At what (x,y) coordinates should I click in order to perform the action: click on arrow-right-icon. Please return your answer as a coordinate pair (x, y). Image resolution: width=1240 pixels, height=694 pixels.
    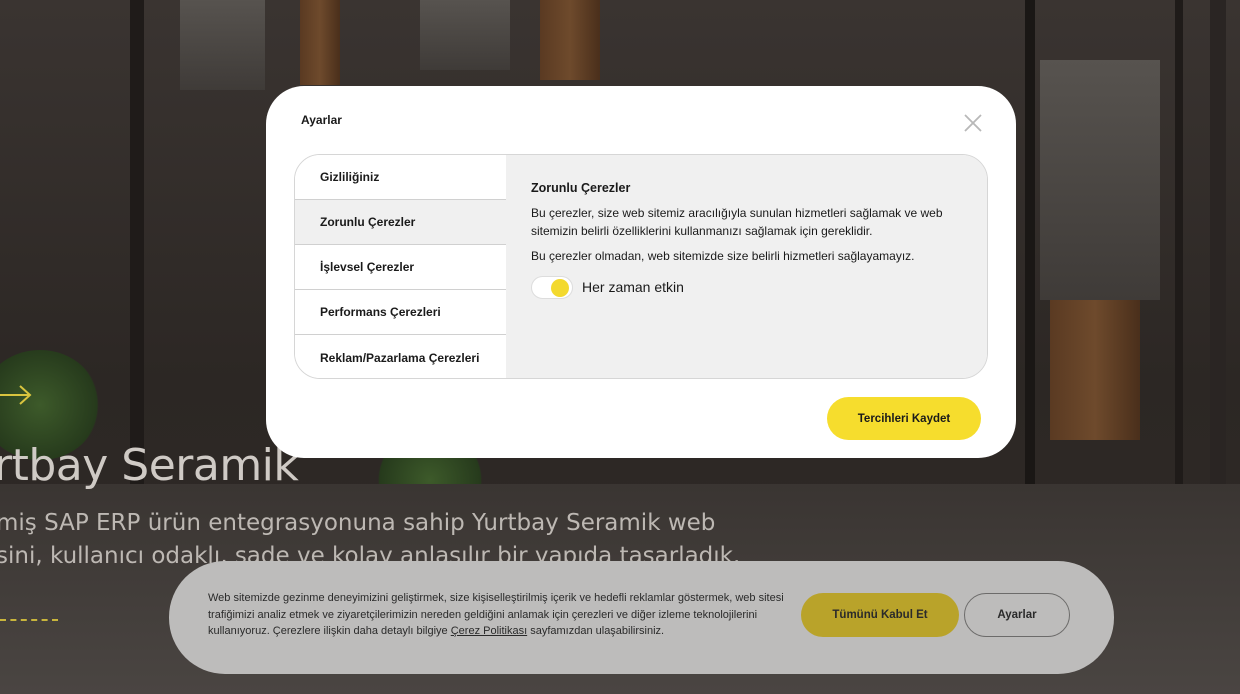
    Looking at the image, I should click on (16, 395).